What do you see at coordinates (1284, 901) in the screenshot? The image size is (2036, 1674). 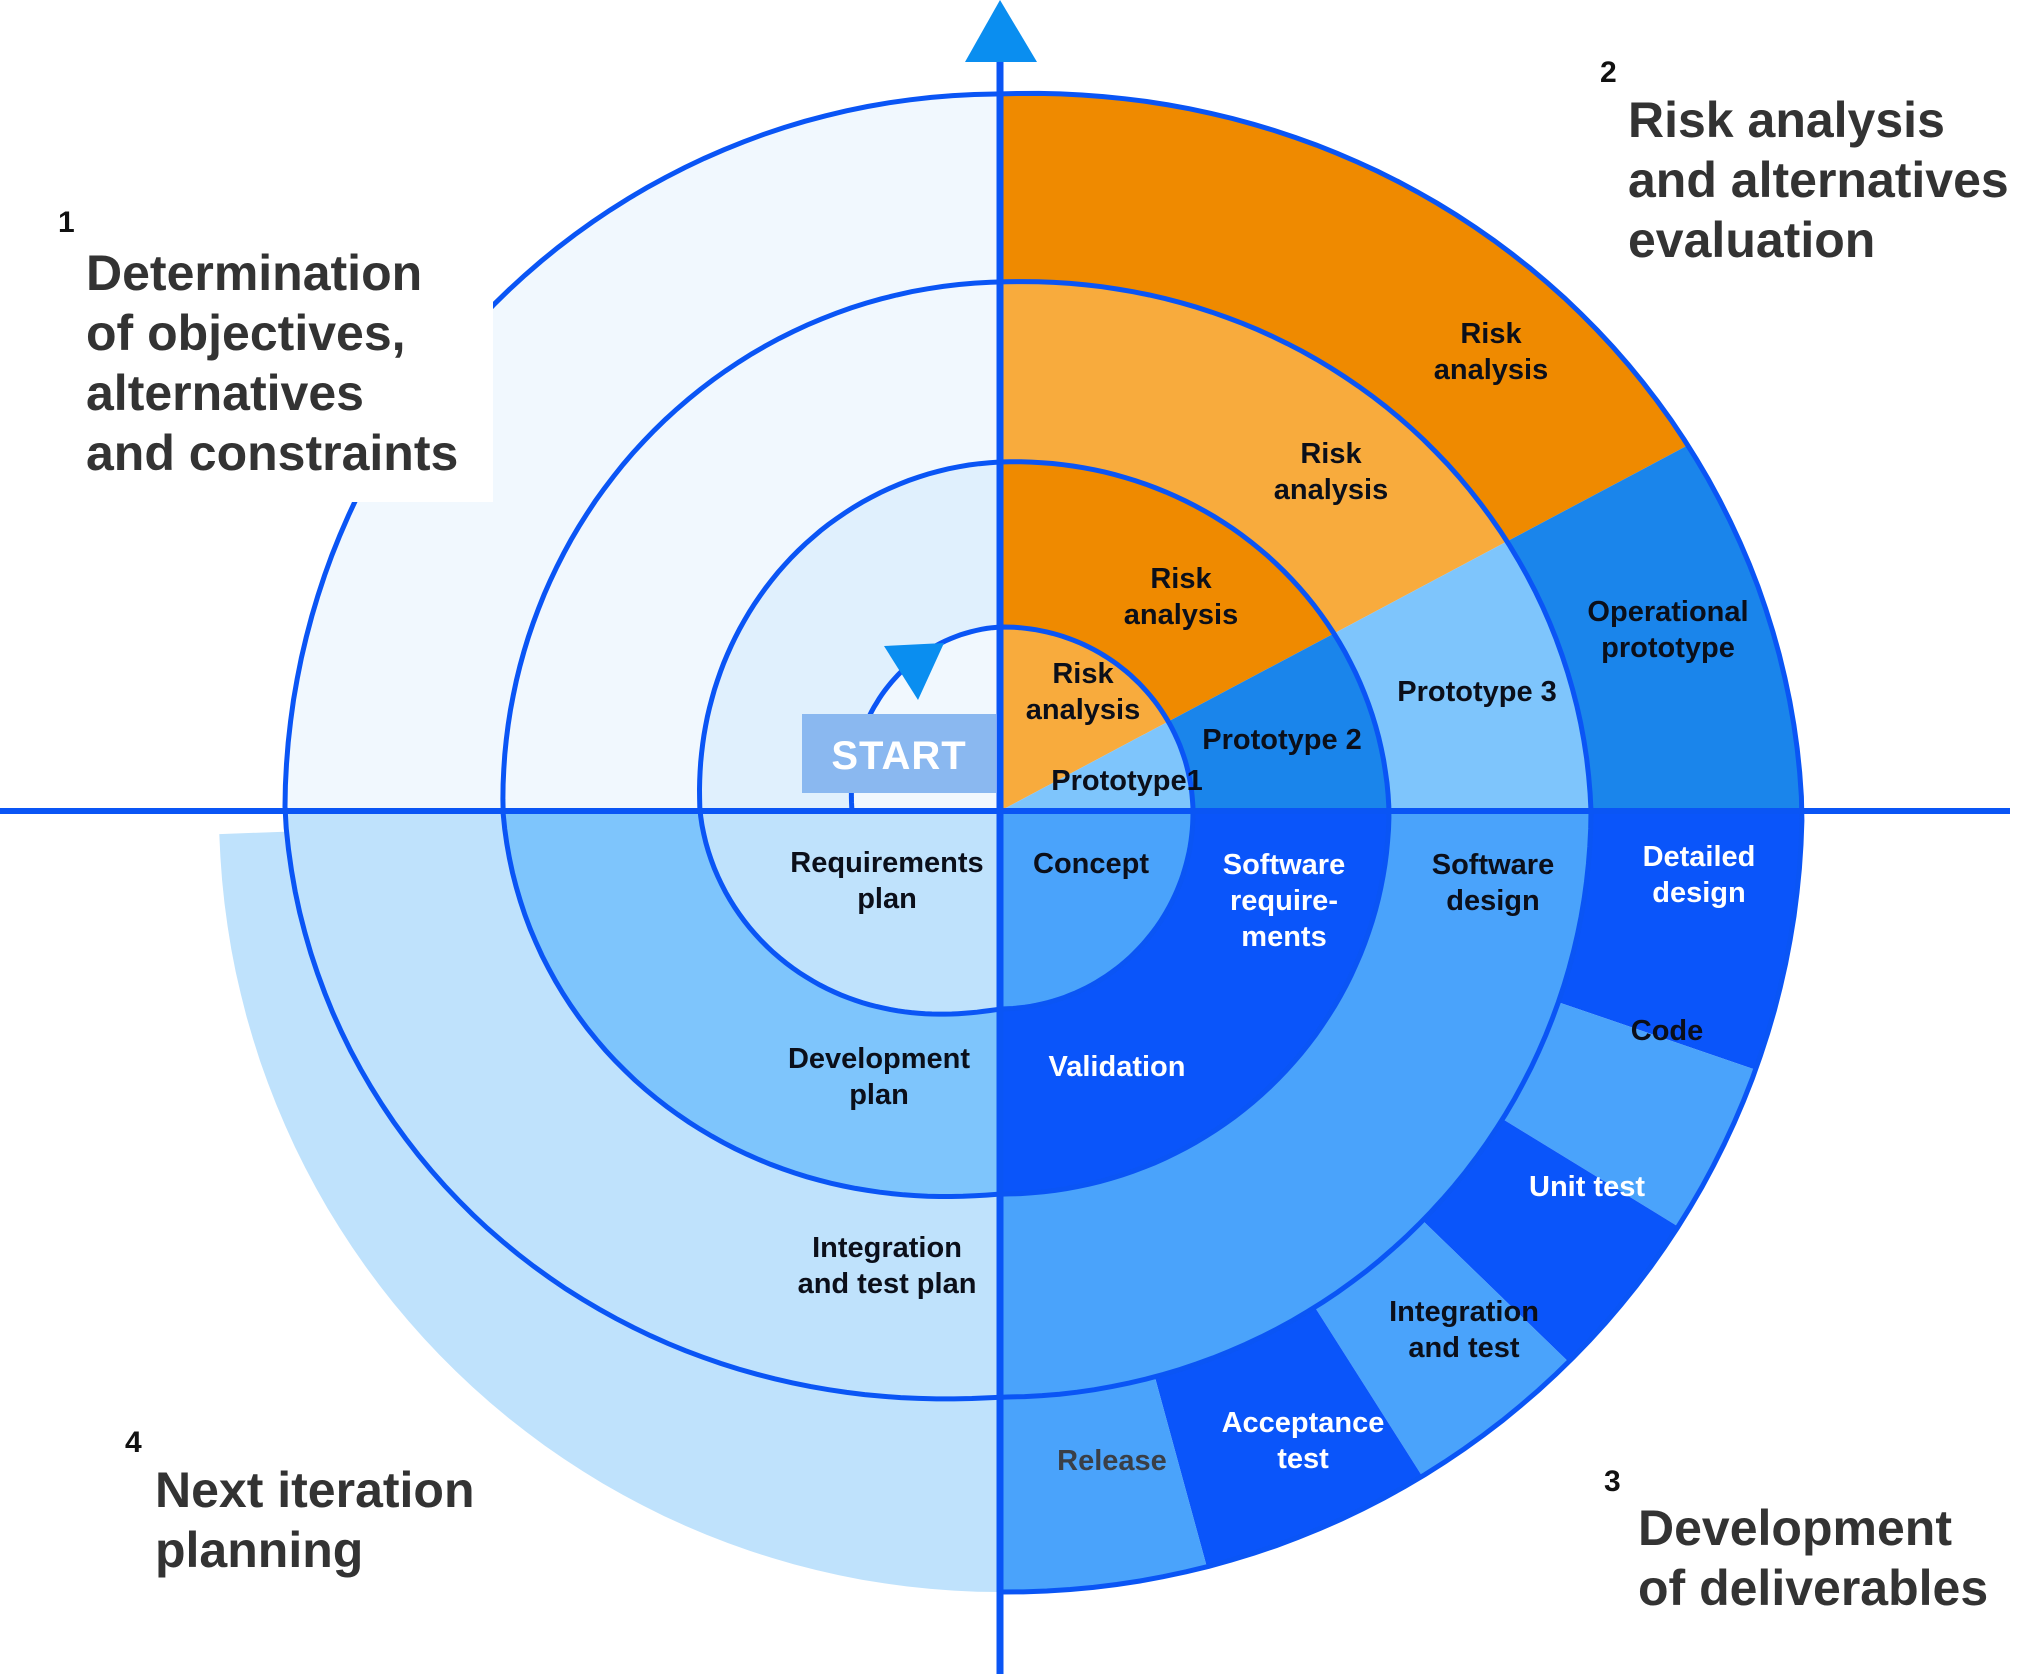 I see `development-label-line: require-` at bounding box center [1284, 901].